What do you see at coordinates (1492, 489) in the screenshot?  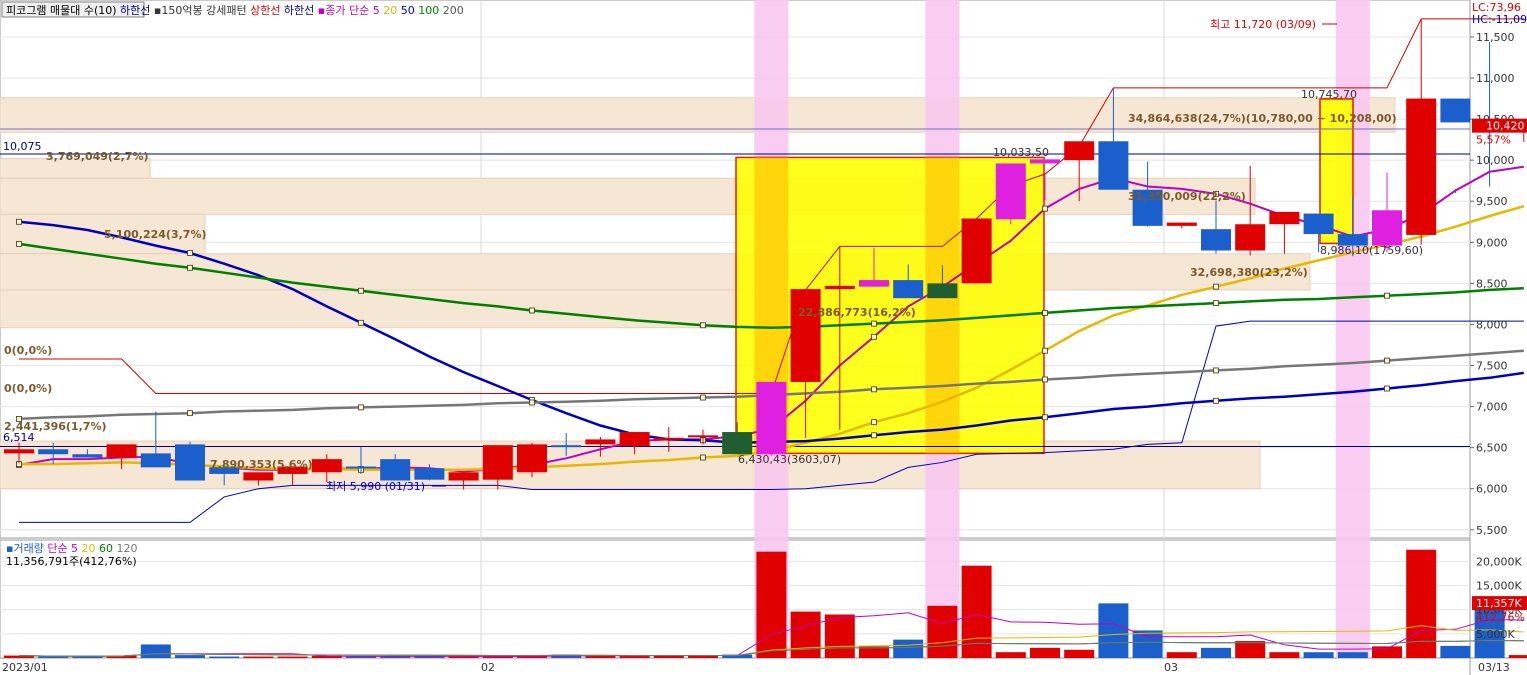 I see `price-tick-label: 6,000` at bounding box center [1492, 489].